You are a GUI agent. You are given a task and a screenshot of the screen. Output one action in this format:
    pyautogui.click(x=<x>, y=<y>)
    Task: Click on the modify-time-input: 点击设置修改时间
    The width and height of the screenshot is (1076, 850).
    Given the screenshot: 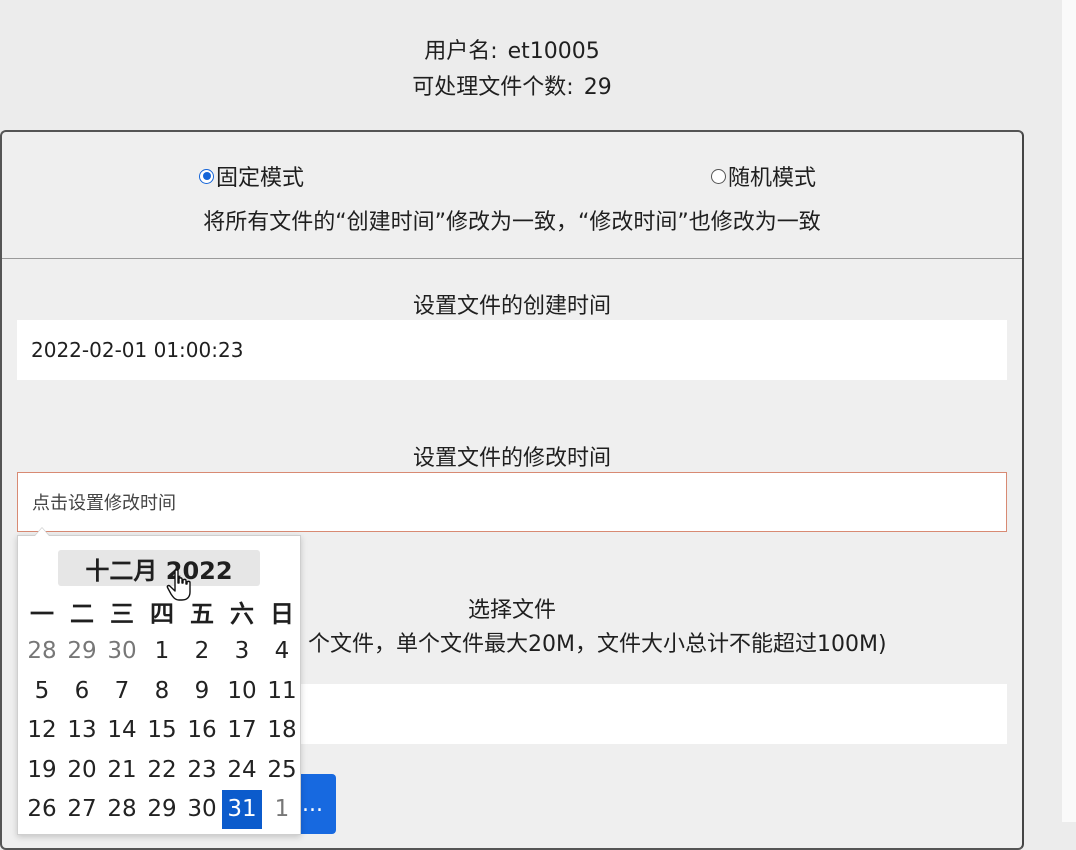 What is the action you would take?
    pyautogui.click(x=512, y=502)
    